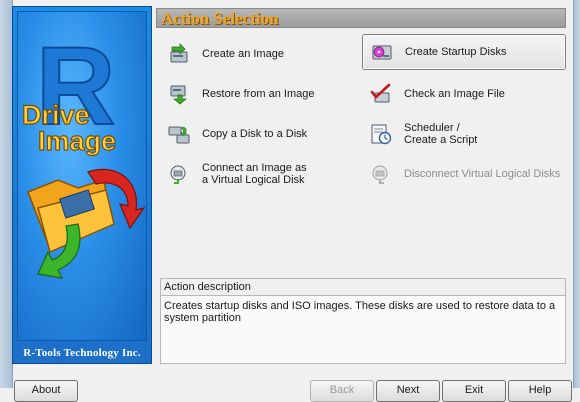  What do you see at coordinates (342, 391) in the screenshot?
I see `back-button: Back` at bounding box center [342, 391].